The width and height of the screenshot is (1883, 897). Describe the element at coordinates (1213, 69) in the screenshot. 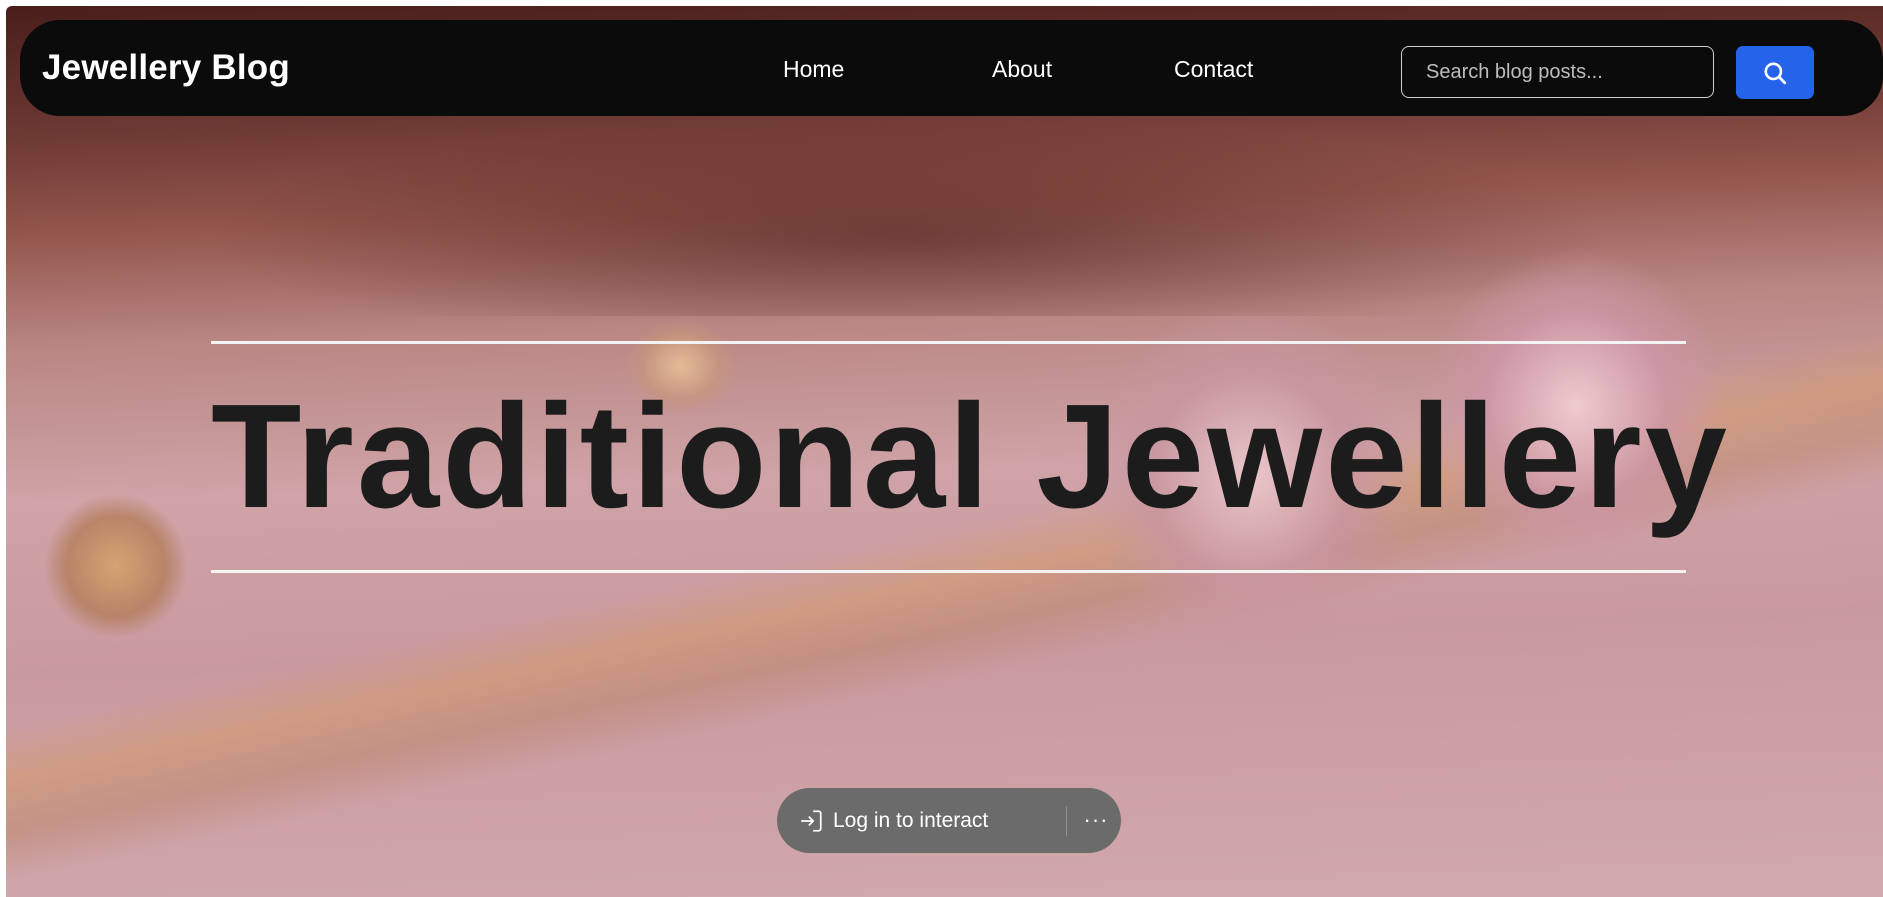

I see `nav-link-contact: Contact` at that location.